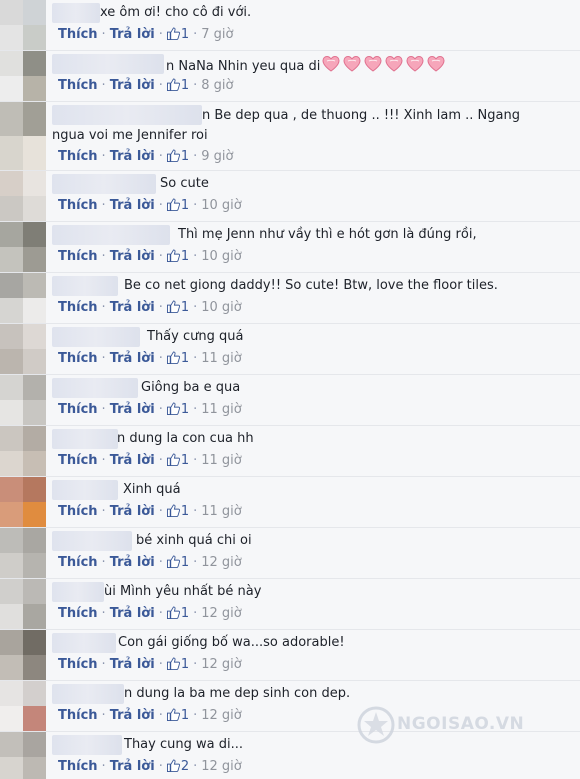 This screenshot has width=580, height=779. I want to click on timestamp: 8 giờ, so click(217, 85).